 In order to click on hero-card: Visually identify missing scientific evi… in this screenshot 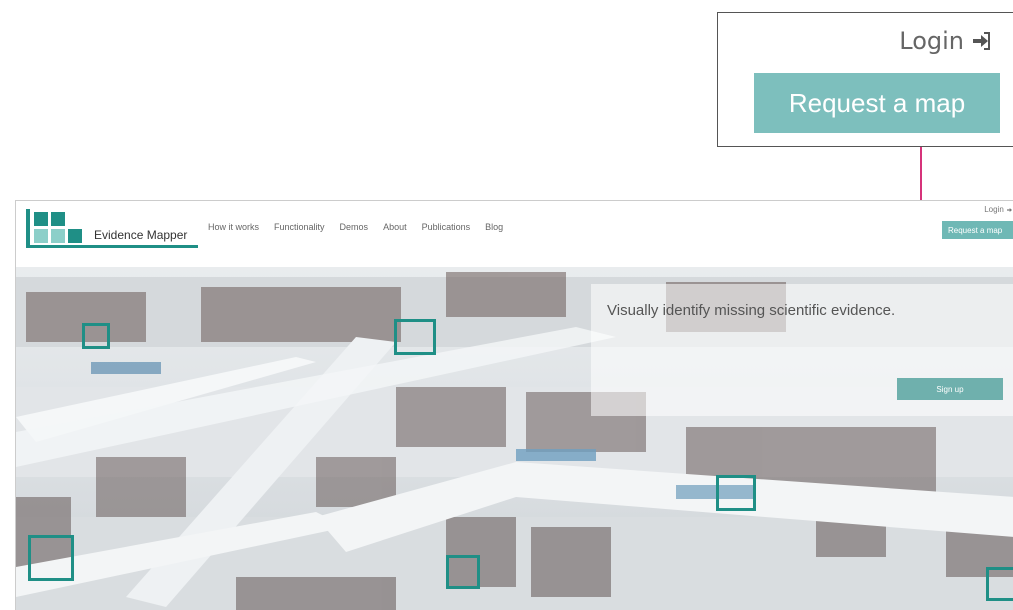, I will do `click(802, 350)`.